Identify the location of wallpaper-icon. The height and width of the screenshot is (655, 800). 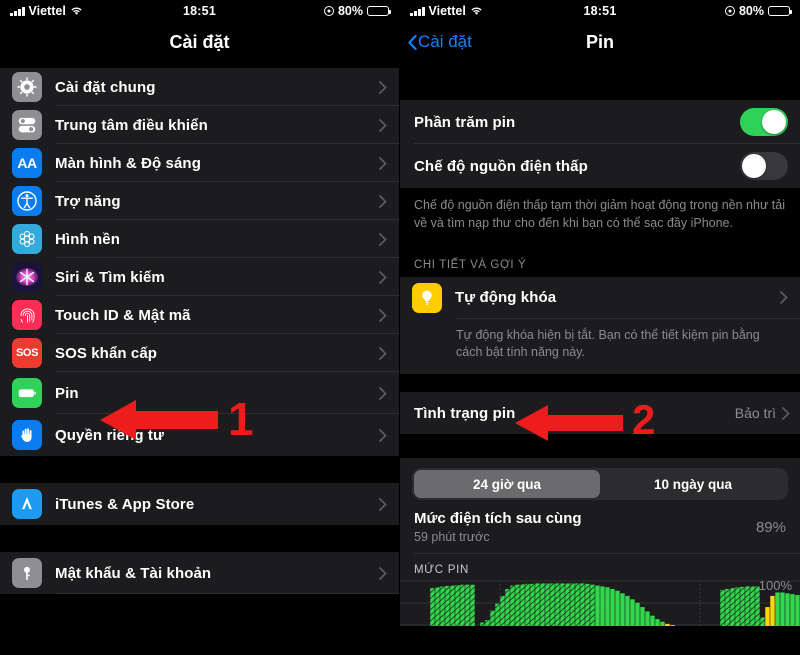
(27, 239).